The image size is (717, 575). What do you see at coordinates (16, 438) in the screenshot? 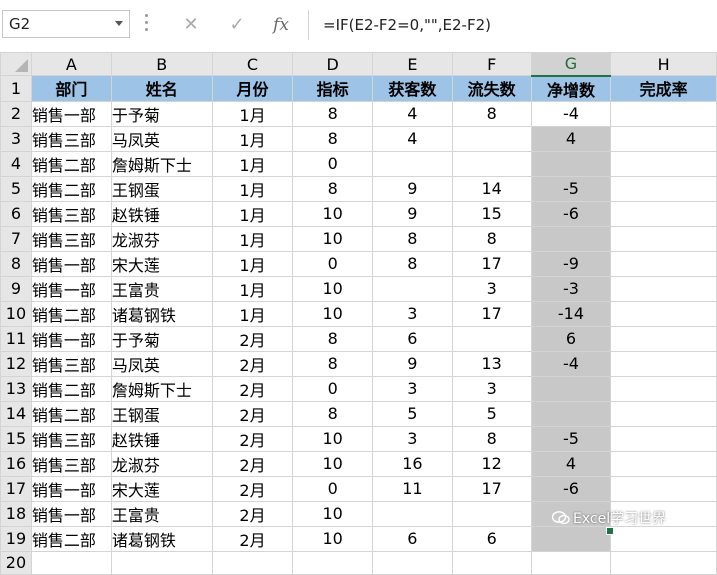
I see `row-header: 15` at bounding box center [16, 438].